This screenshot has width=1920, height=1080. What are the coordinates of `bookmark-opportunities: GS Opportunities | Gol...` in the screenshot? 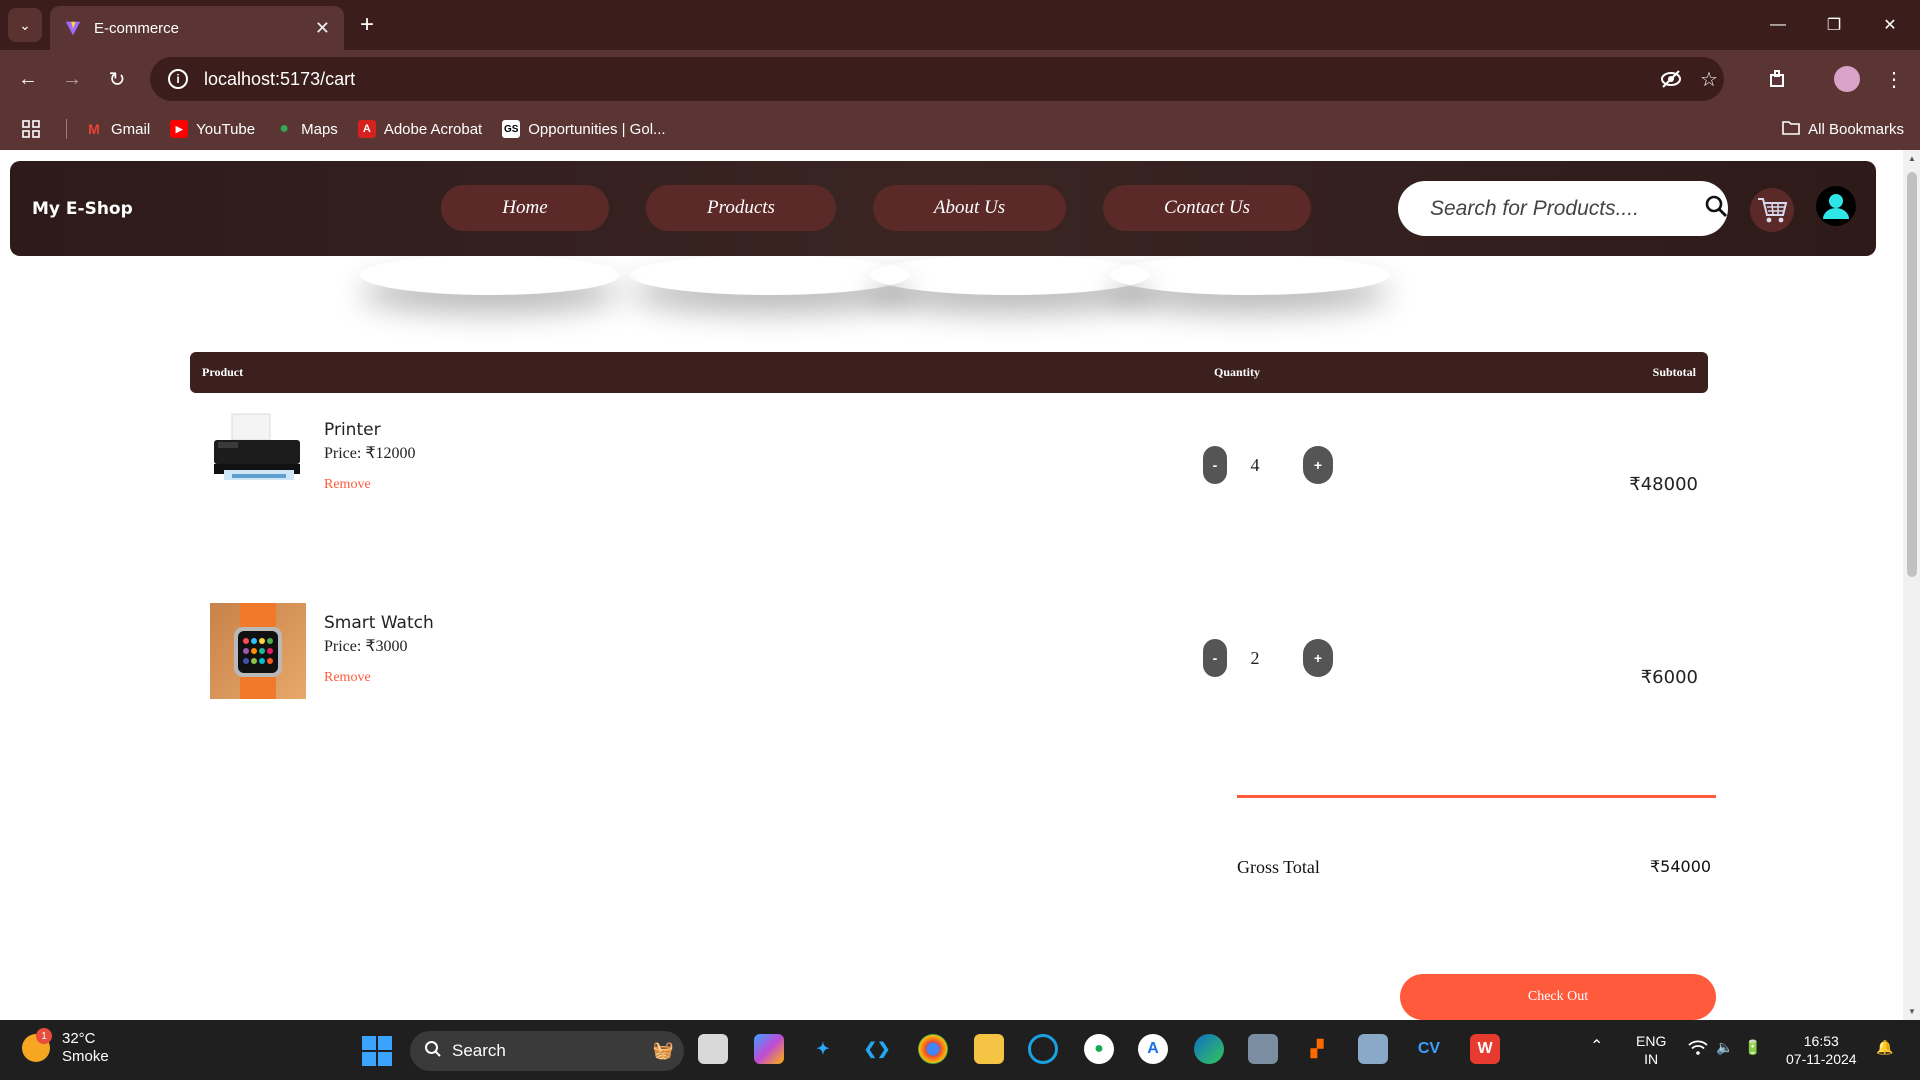 It's located at (584, 129).